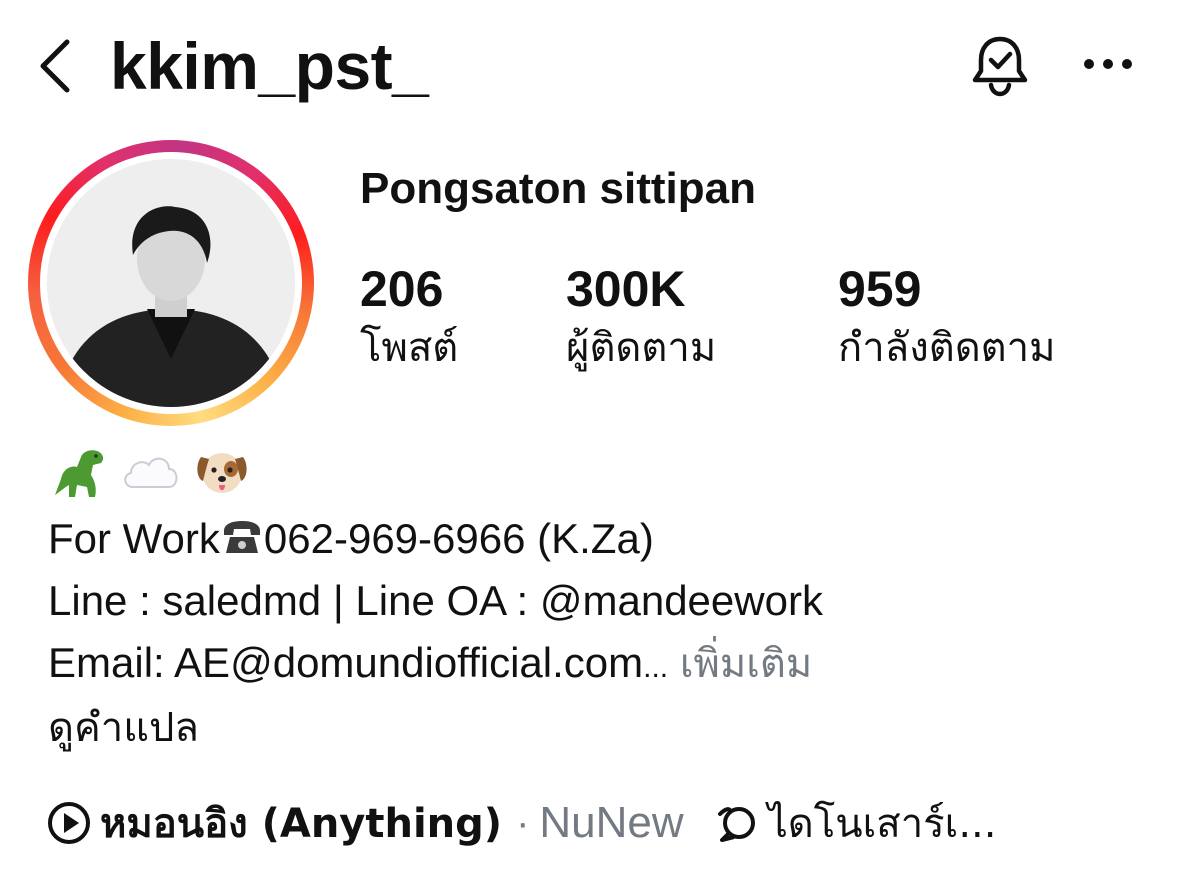 The image size is (1200, 882). What do you see at coordinates (737, 823) in the screenshot?
I see `threads-icon` at bounding box center [737, 823].